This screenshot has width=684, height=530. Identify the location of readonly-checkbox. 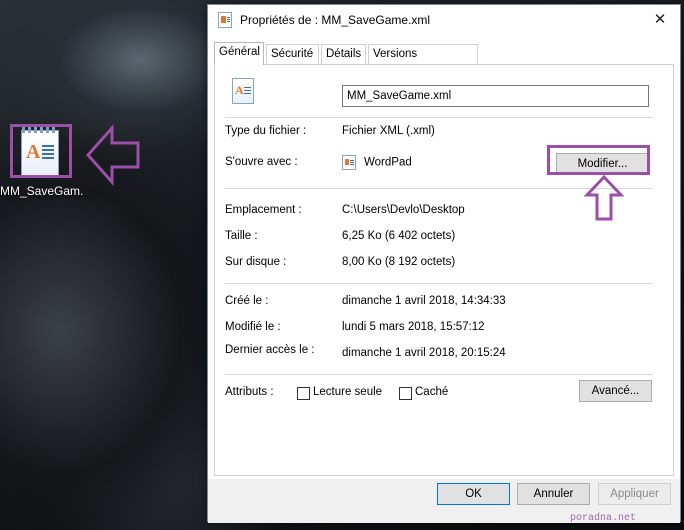
(303, 393).